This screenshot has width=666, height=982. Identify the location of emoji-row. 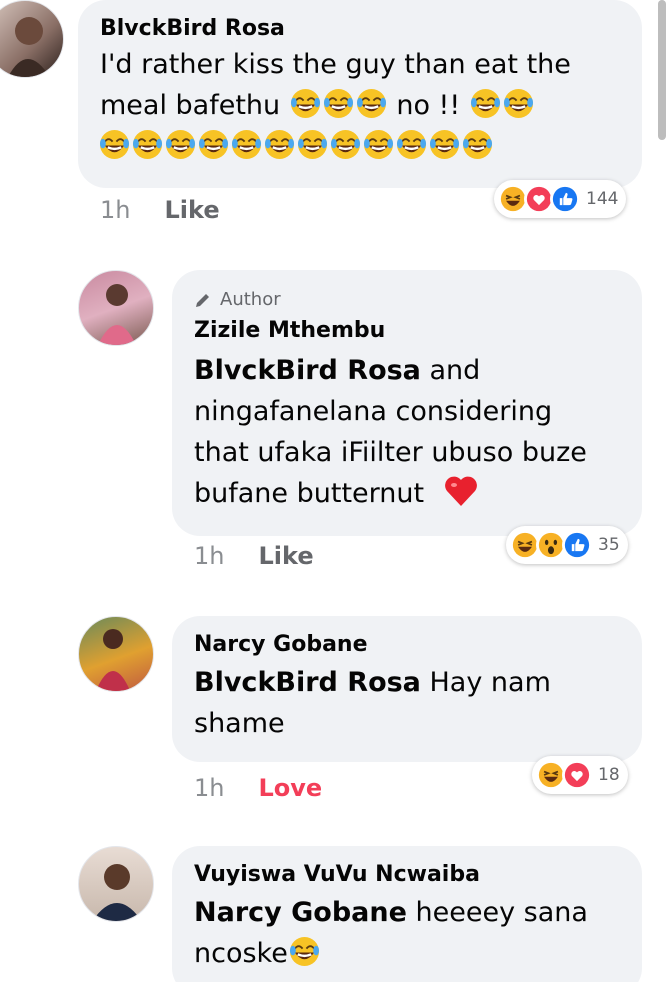
(296, 145).